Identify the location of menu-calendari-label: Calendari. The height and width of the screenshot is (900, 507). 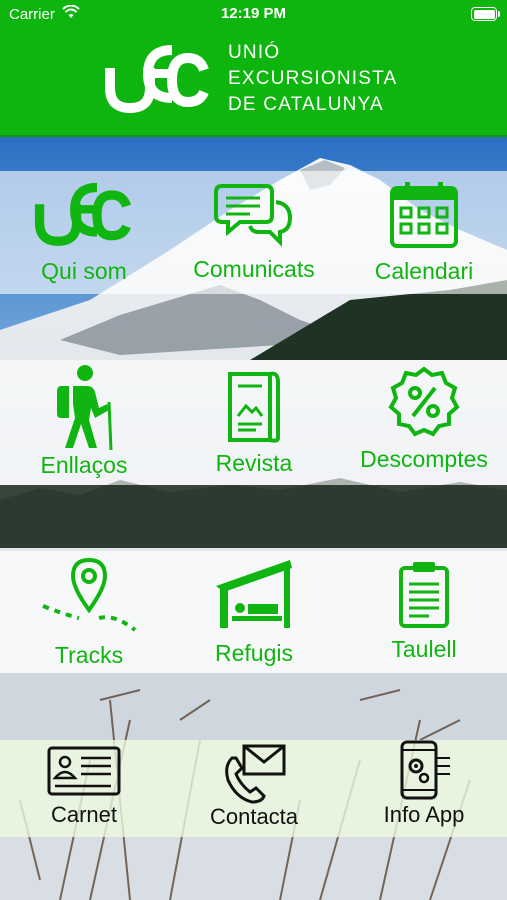
(424, 271).